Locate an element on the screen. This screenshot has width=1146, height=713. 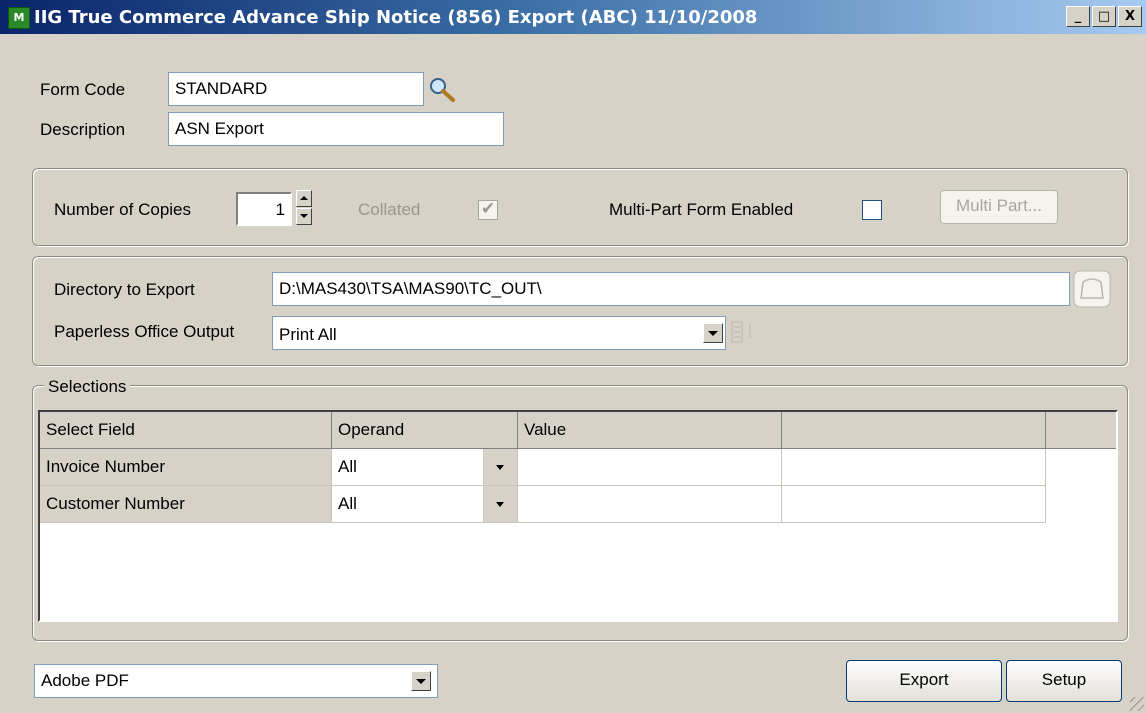
browse-folder-icon is located at coordinates (1092, 289).